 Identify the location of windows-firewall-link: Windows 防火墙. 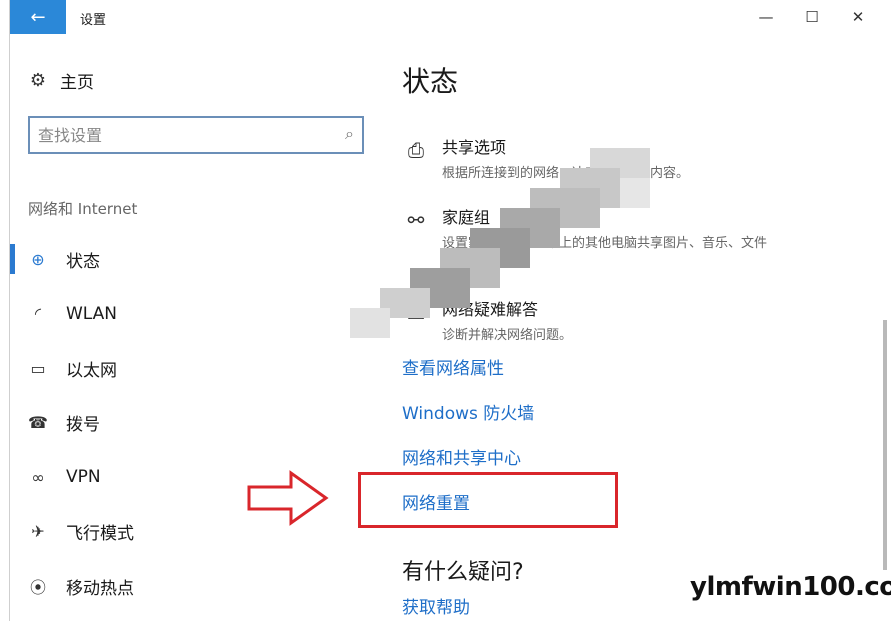
(468, 411).